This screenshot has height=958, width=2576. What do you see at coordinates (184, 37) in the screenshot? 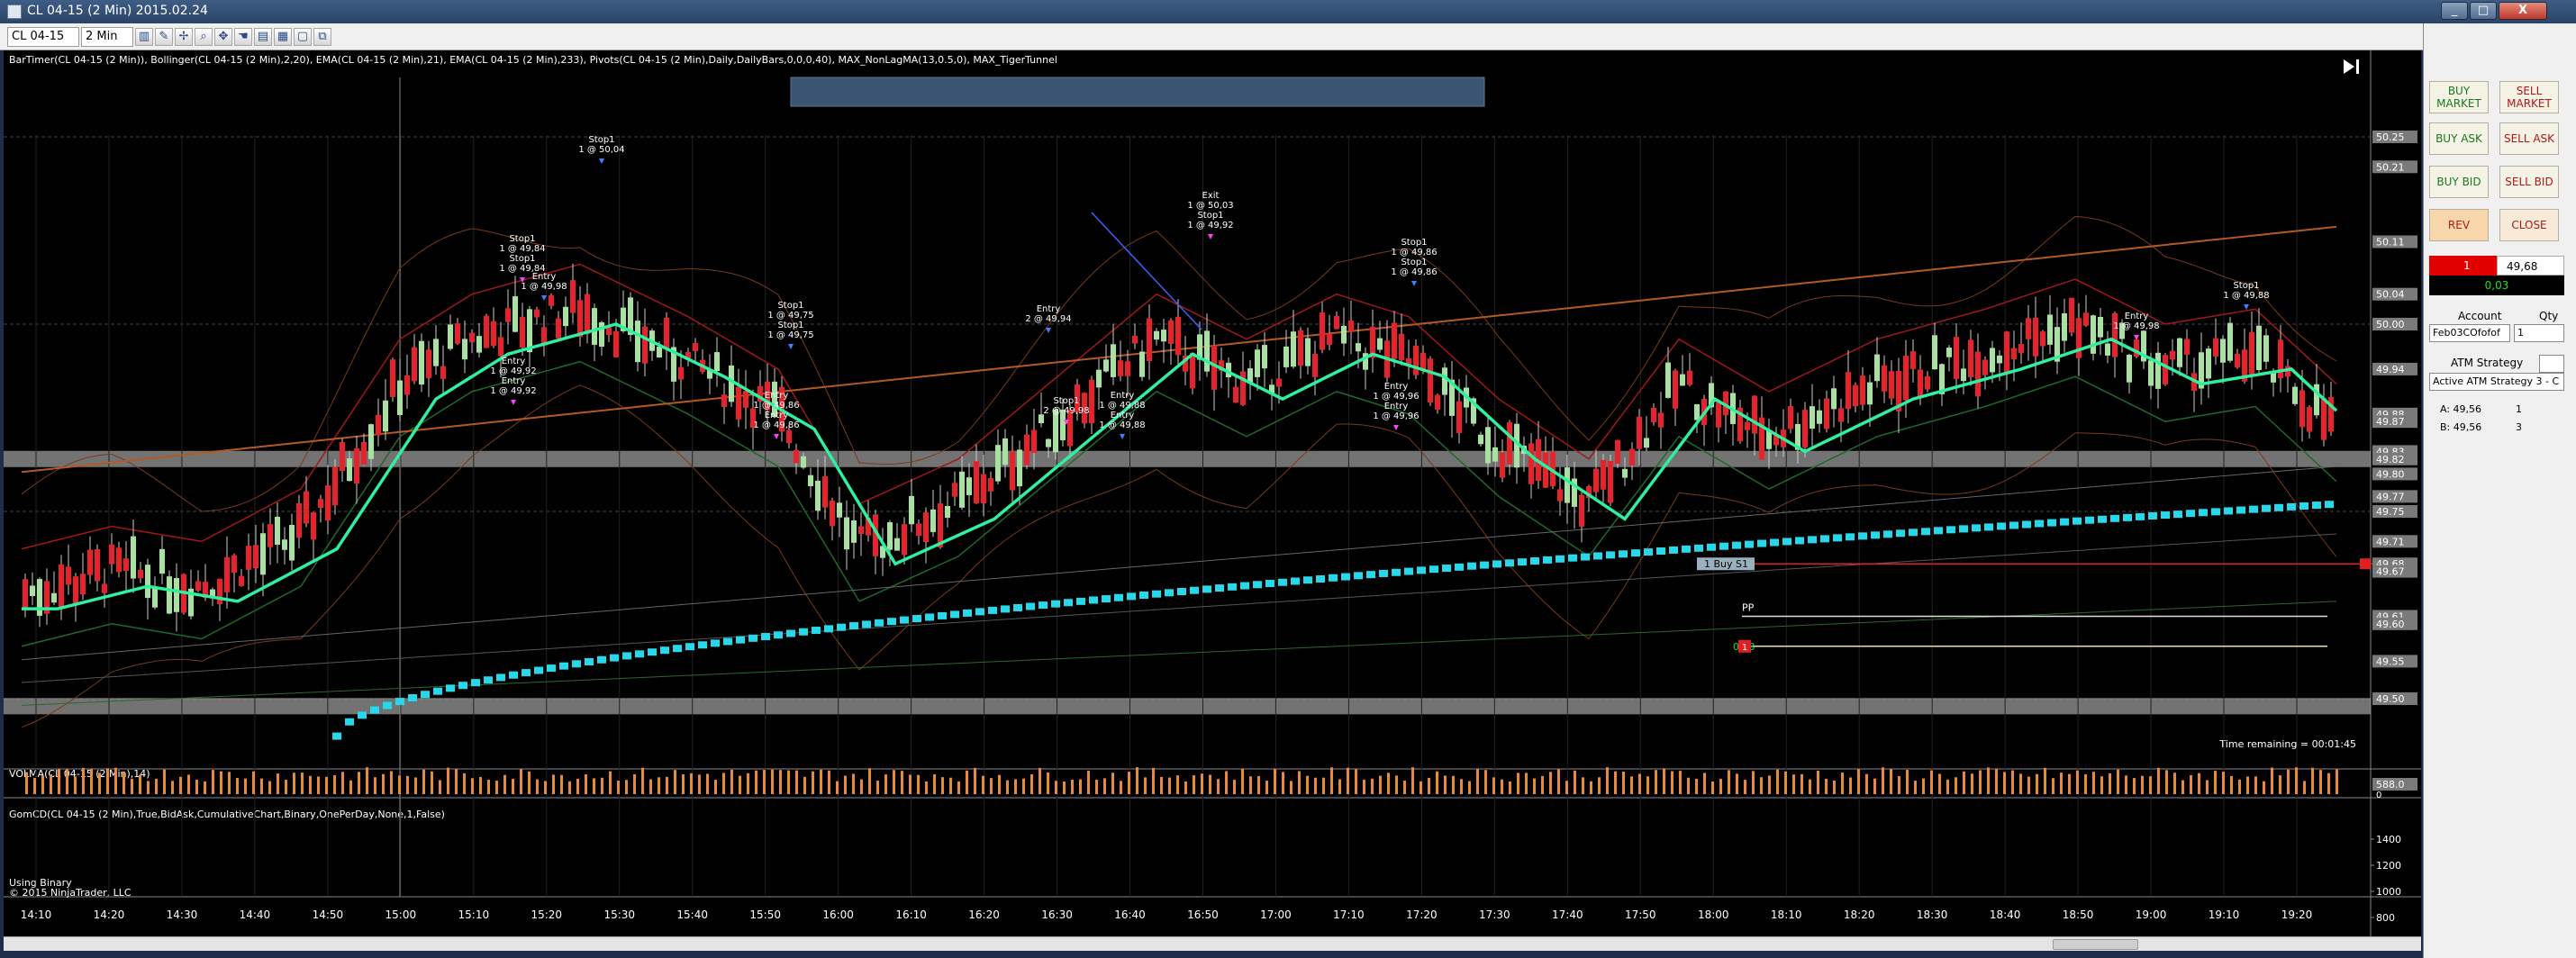
I see `crosshair-icon: ✢` at bounding box center [184, 37].